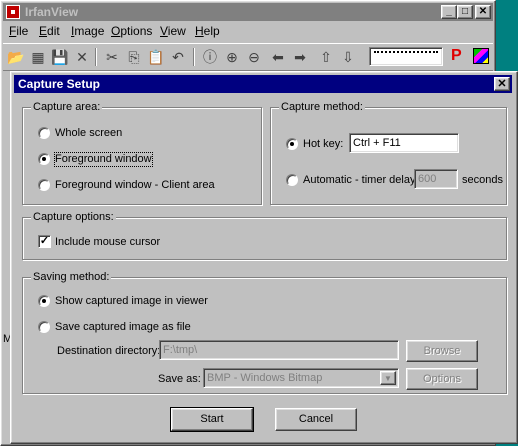  Describe the element at coordinates (73, 217) in the screenshot. I see `capture-options-legend: Capture options:` at that location.